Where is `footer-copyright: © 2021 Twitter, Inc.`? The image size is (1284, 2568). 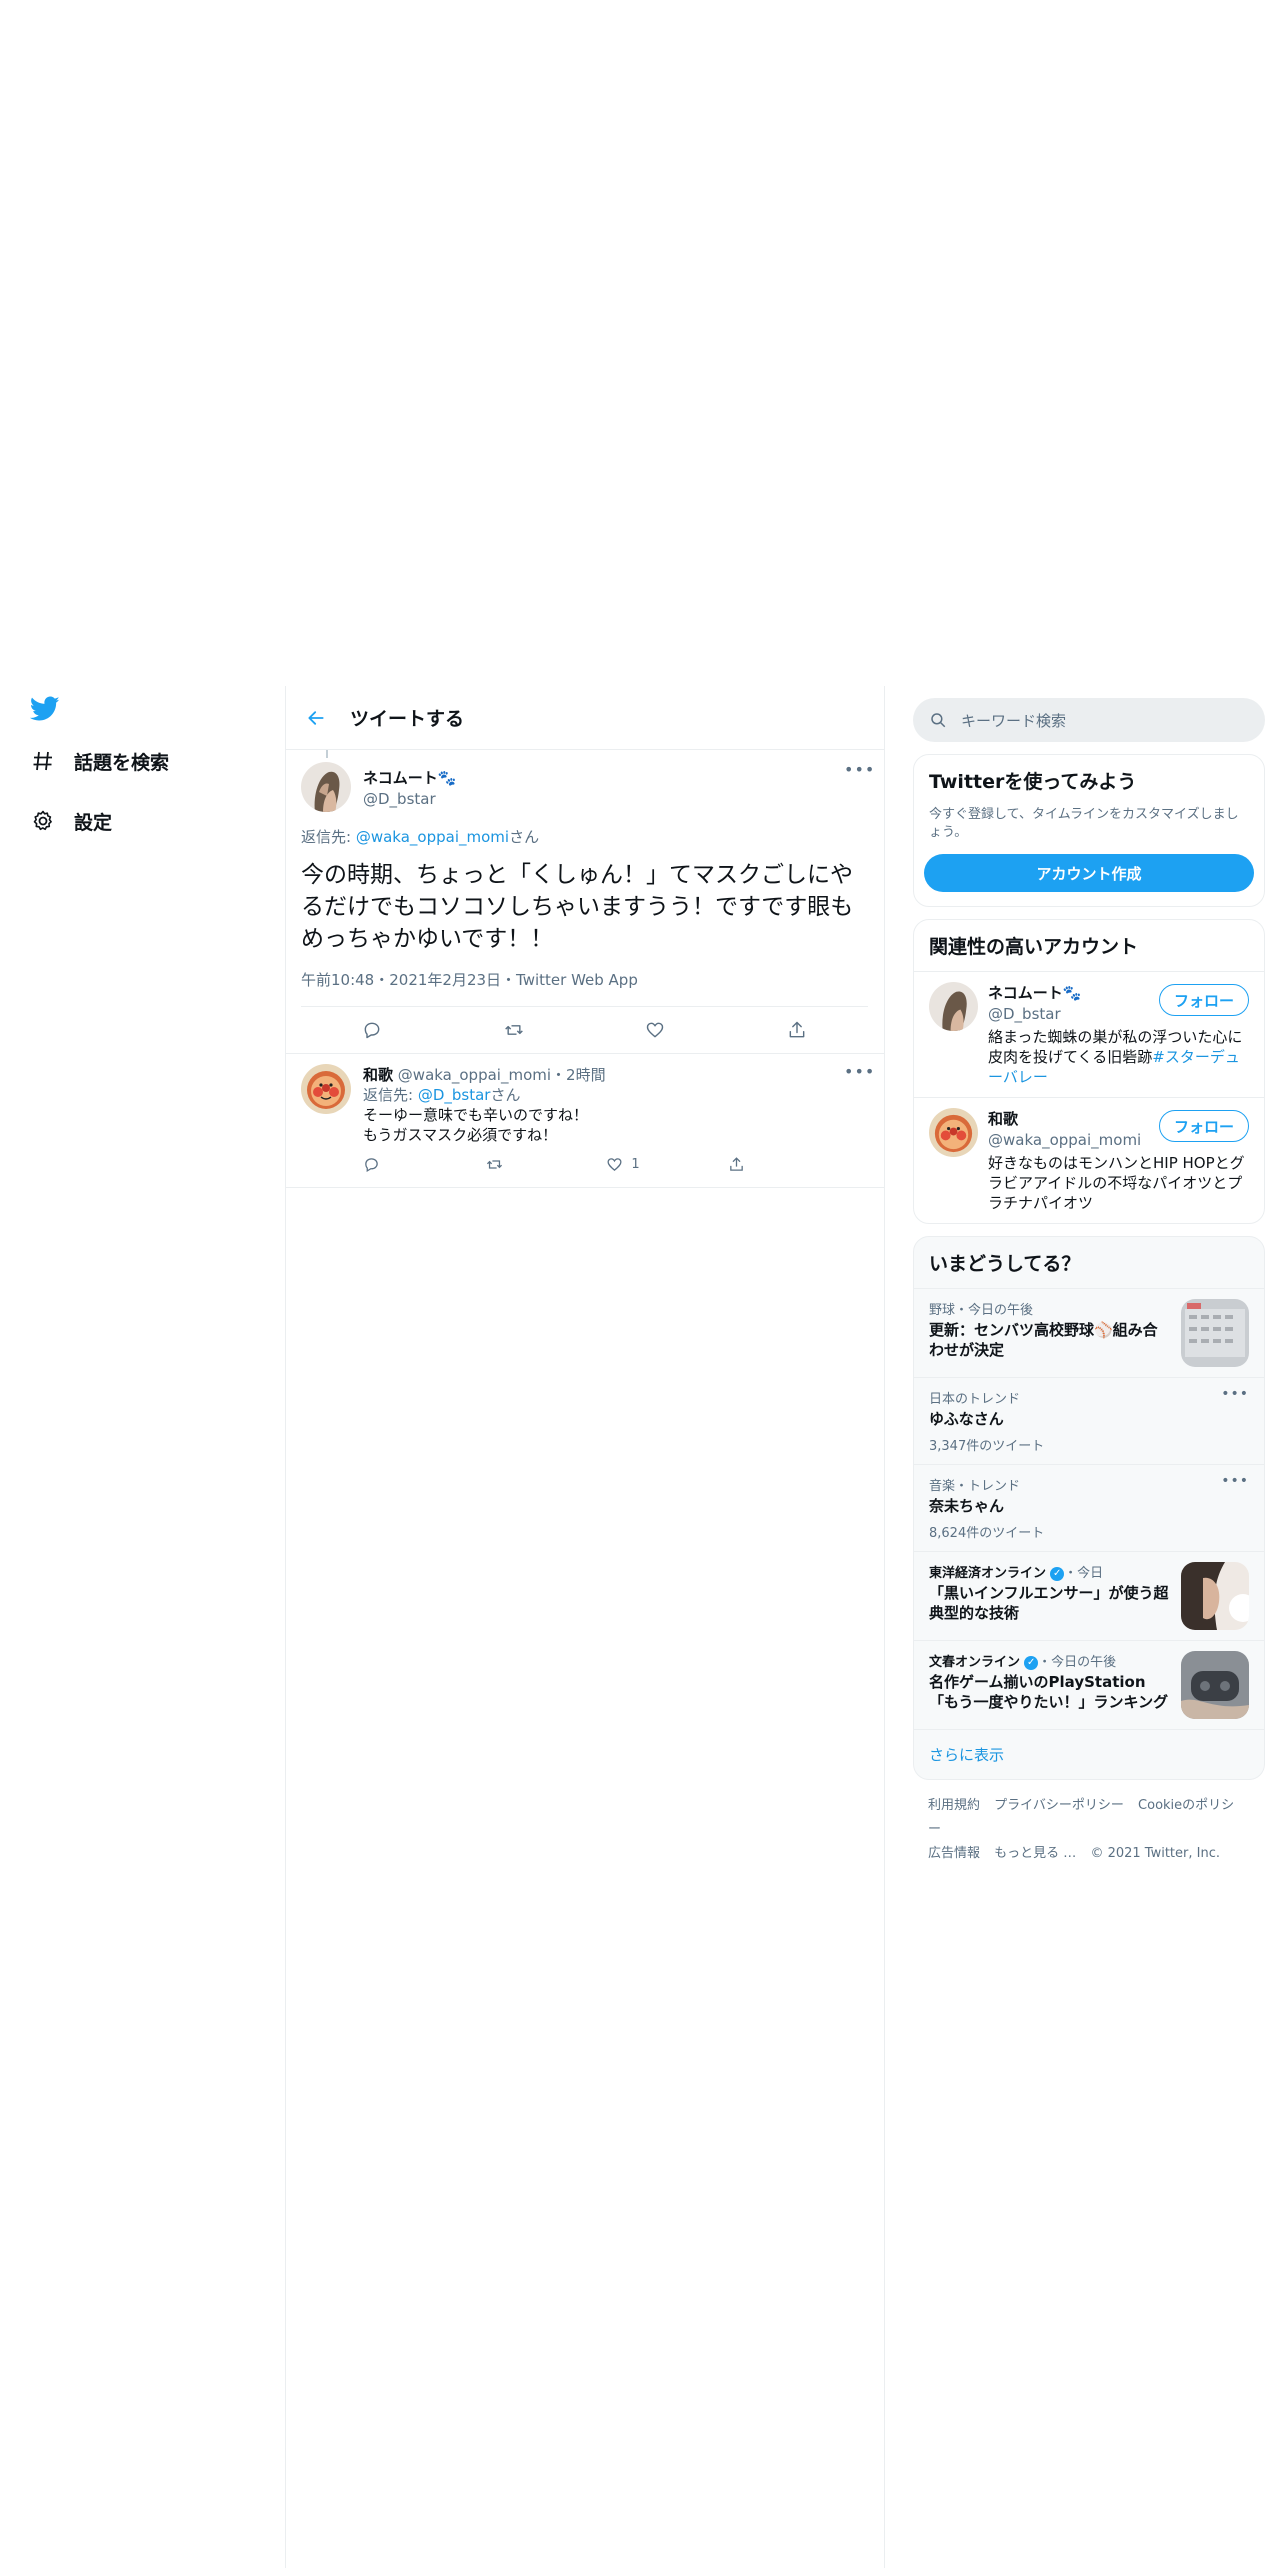 footer-copyright: © 2021 Twitter, Inc. is located at coordinates (1155, 1853).